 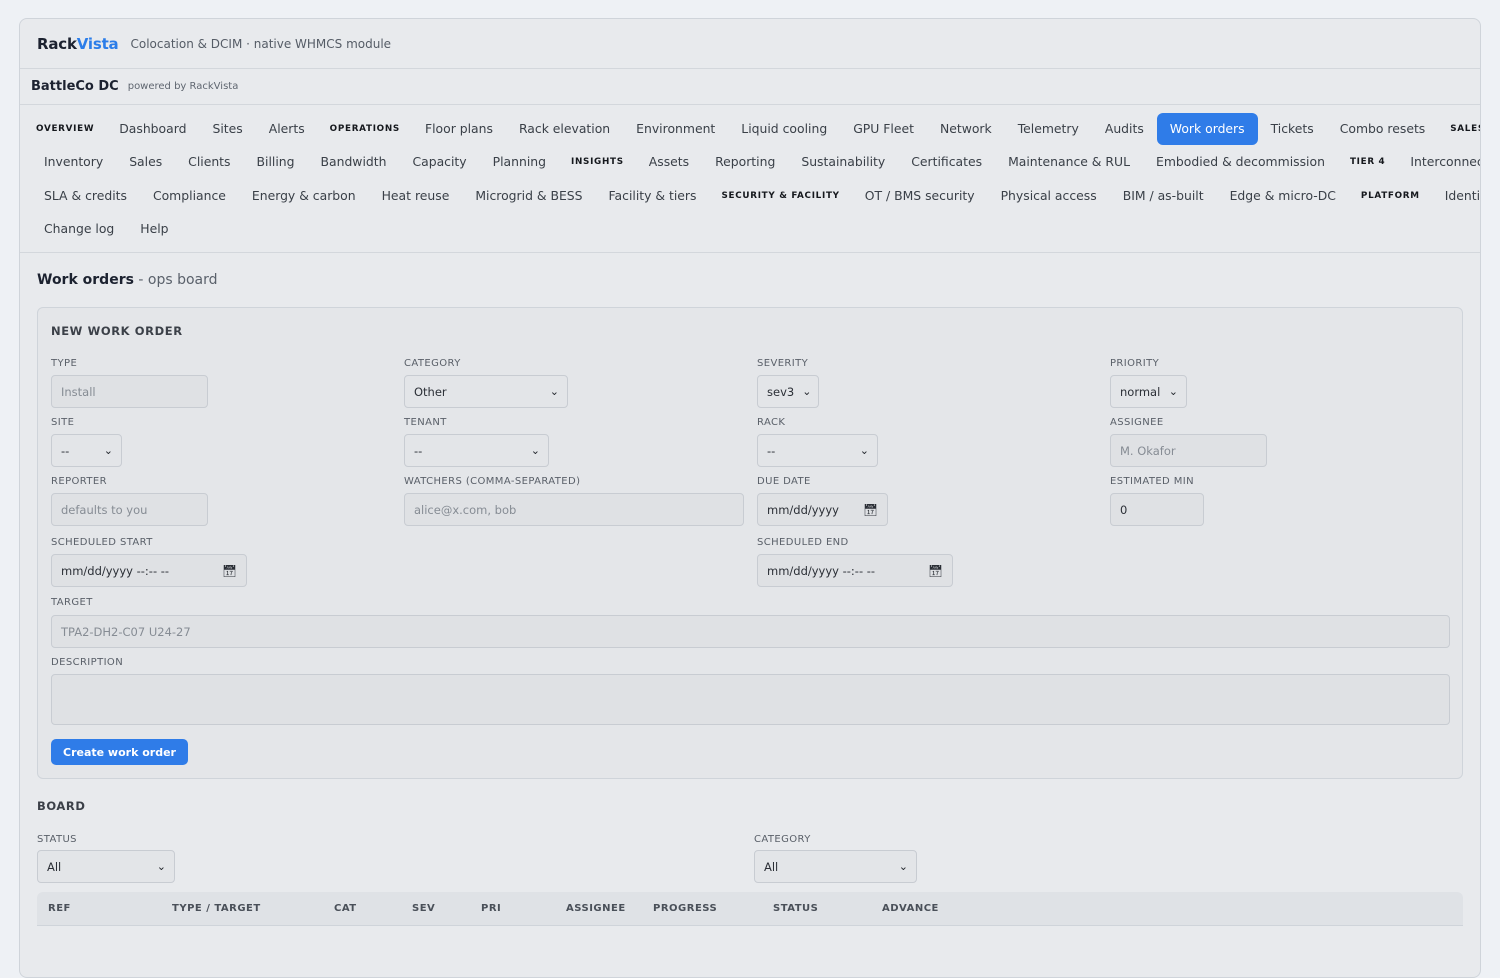 I want to click on rack-select: -- ⌄, so click(x=817, y=450).